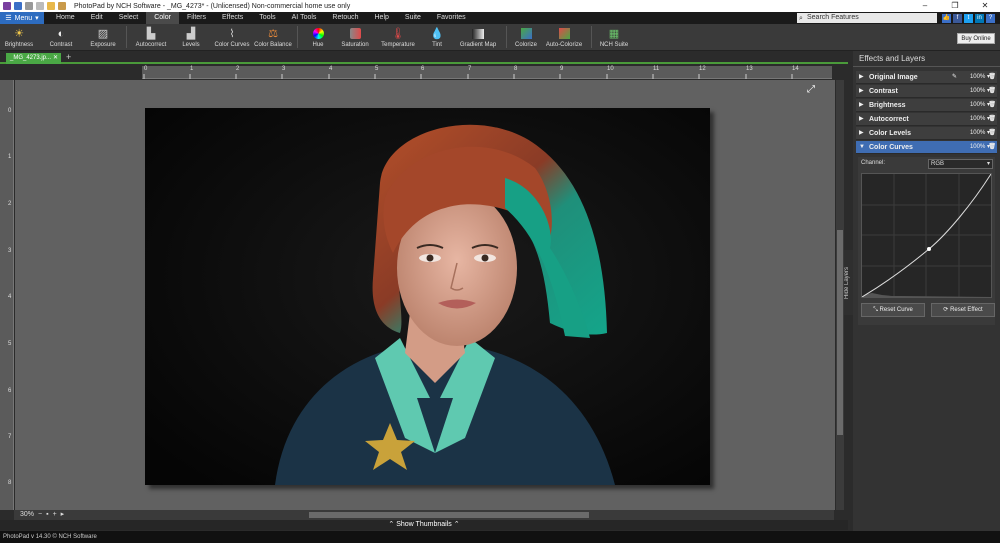 The image size is (1000, 543). Describe the element at coordinates (926, 235) in the screenshot. I see `curve-graph` at that location.